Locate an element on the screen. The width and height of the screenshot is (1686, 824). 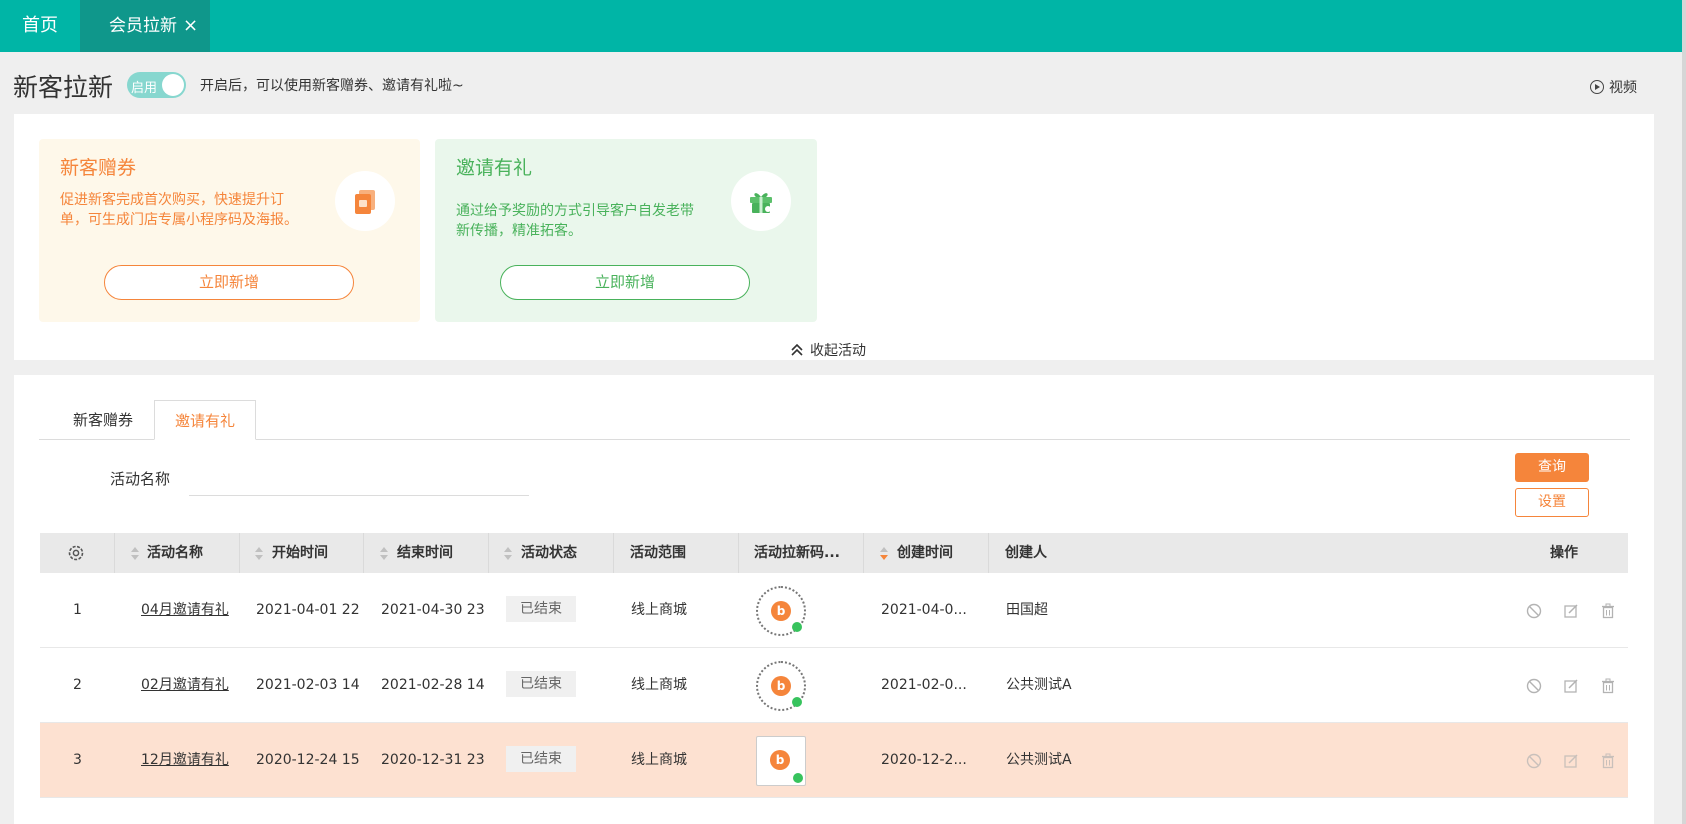
close-icon: × is located at coordinates (190, 25).